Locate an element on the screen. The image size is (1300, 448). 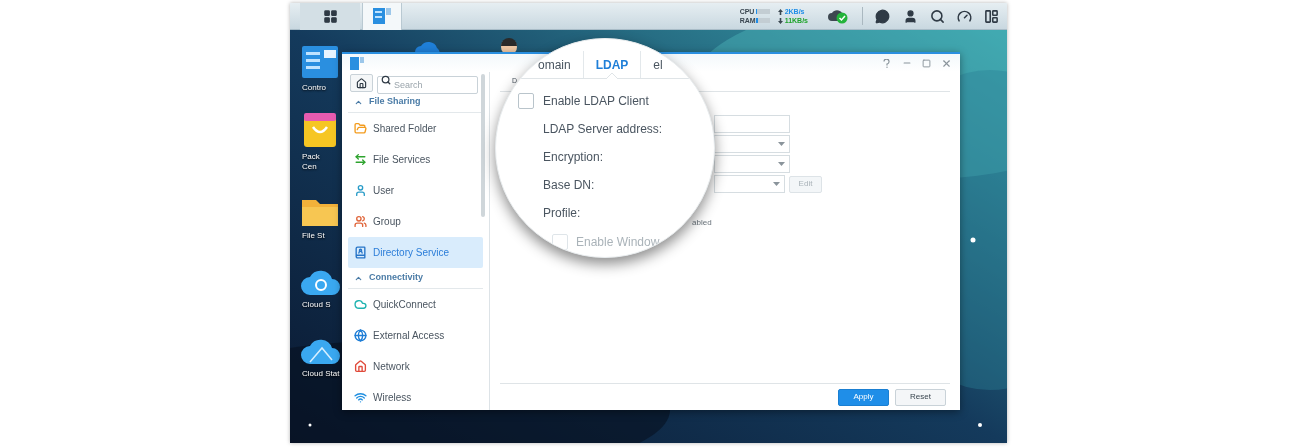
desktop-icon-label: Cloud S is located at coordinates (316, 305).